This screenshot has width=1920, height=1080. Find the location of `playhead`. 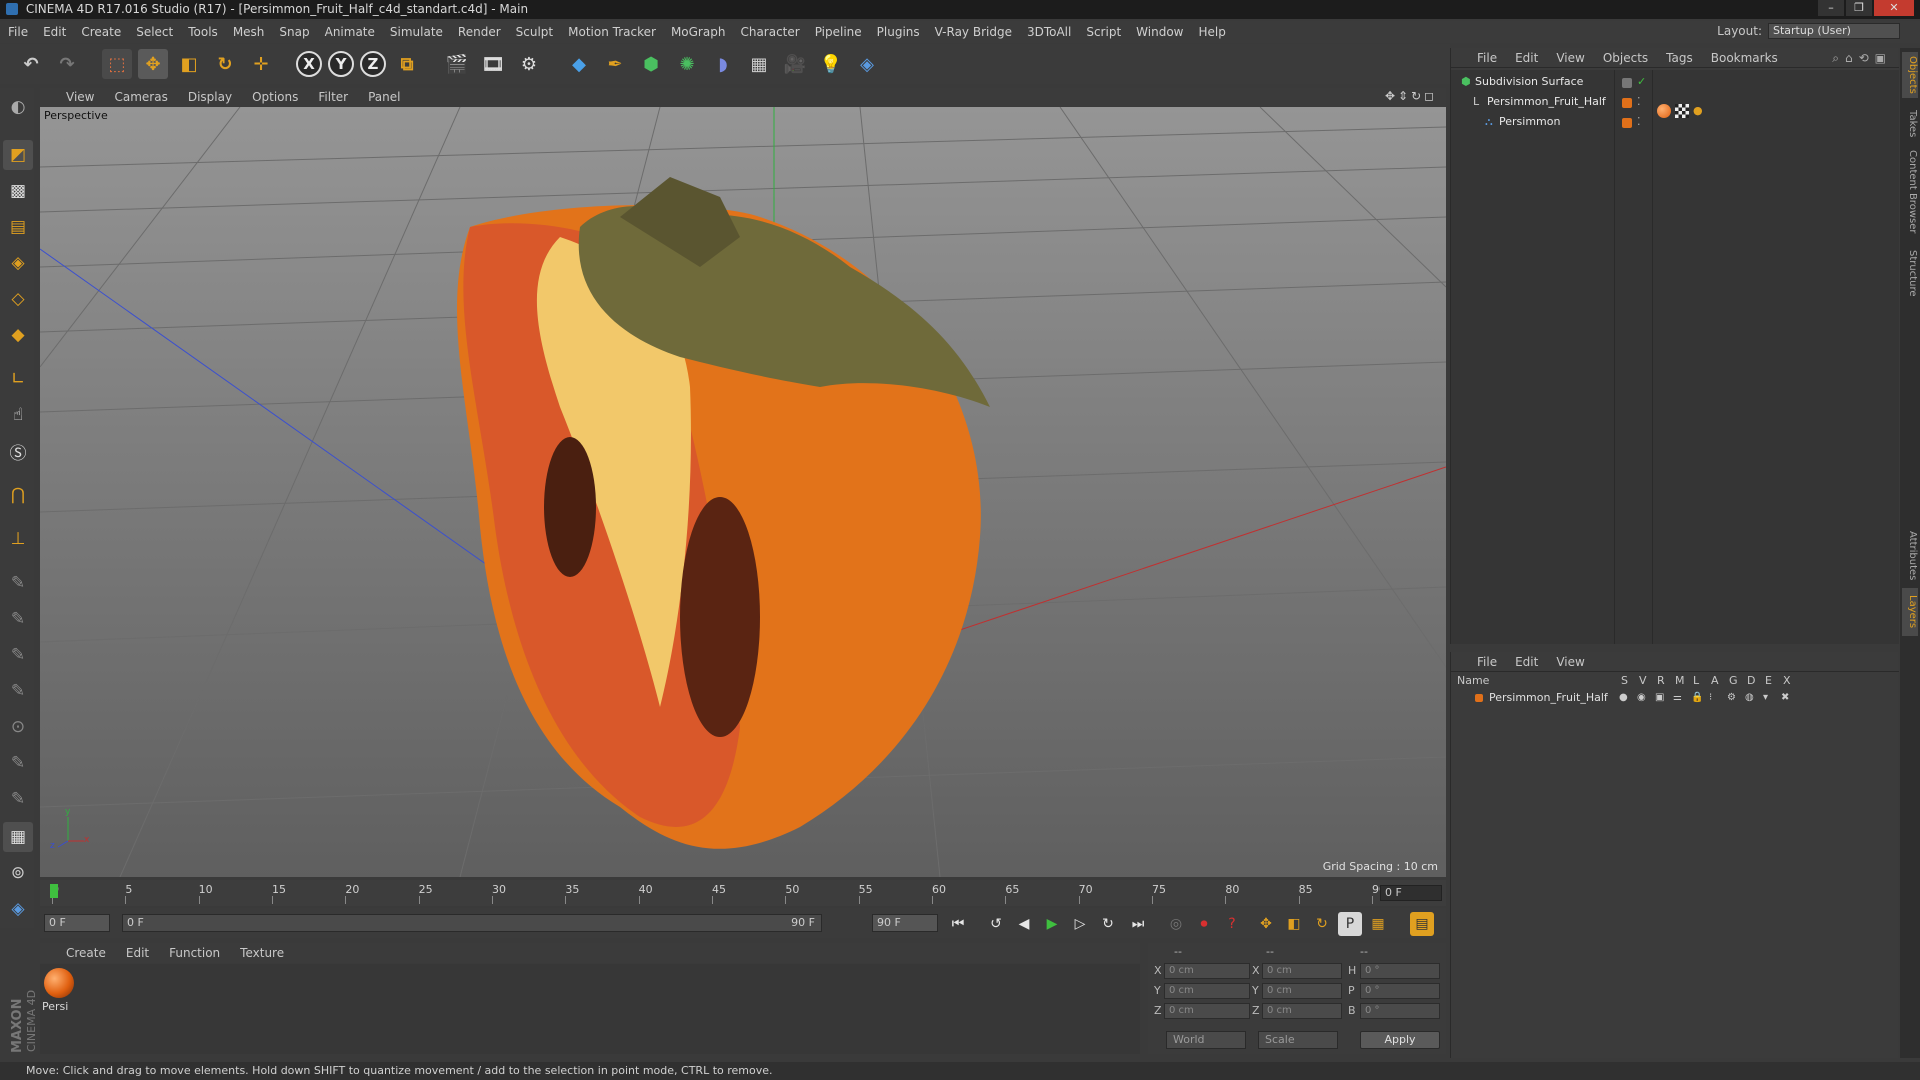

playhead is located at coordinates (54, 891).